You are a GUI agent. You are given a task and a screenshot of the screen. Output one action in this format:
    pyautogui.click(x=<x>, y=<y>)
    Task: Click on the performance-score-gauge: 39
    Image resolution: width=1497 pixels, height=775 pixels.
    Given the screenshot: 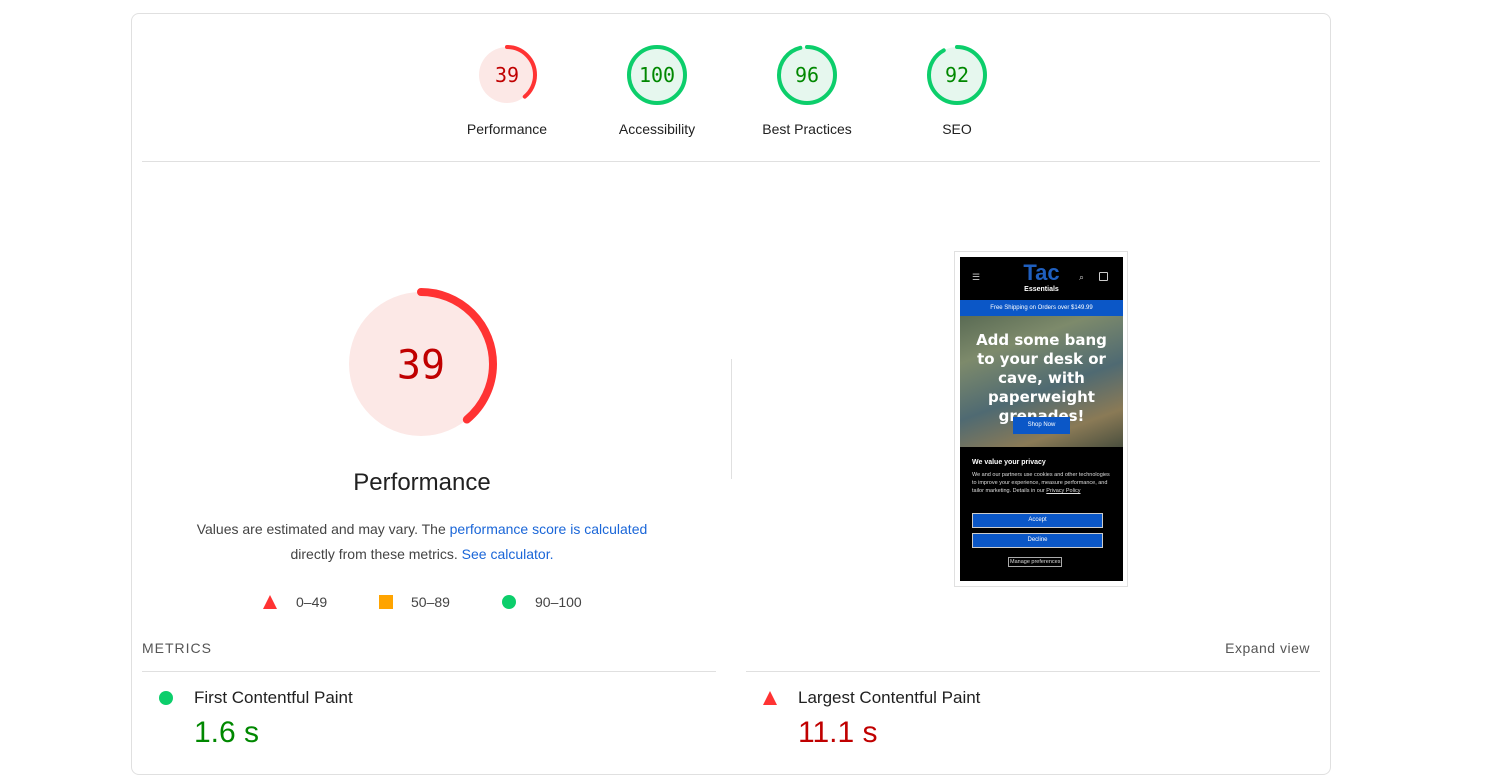 What is the action you would take?
    pyautogui.click(x=421, y=366)
    